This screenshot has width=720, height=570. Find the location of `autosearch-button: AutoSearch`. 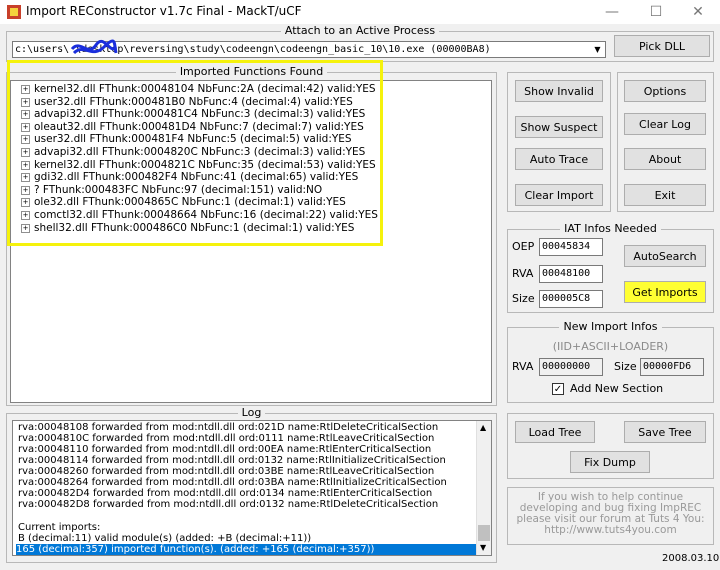

autosearch-button: AutoSearch is located at coordinates (665, 256).